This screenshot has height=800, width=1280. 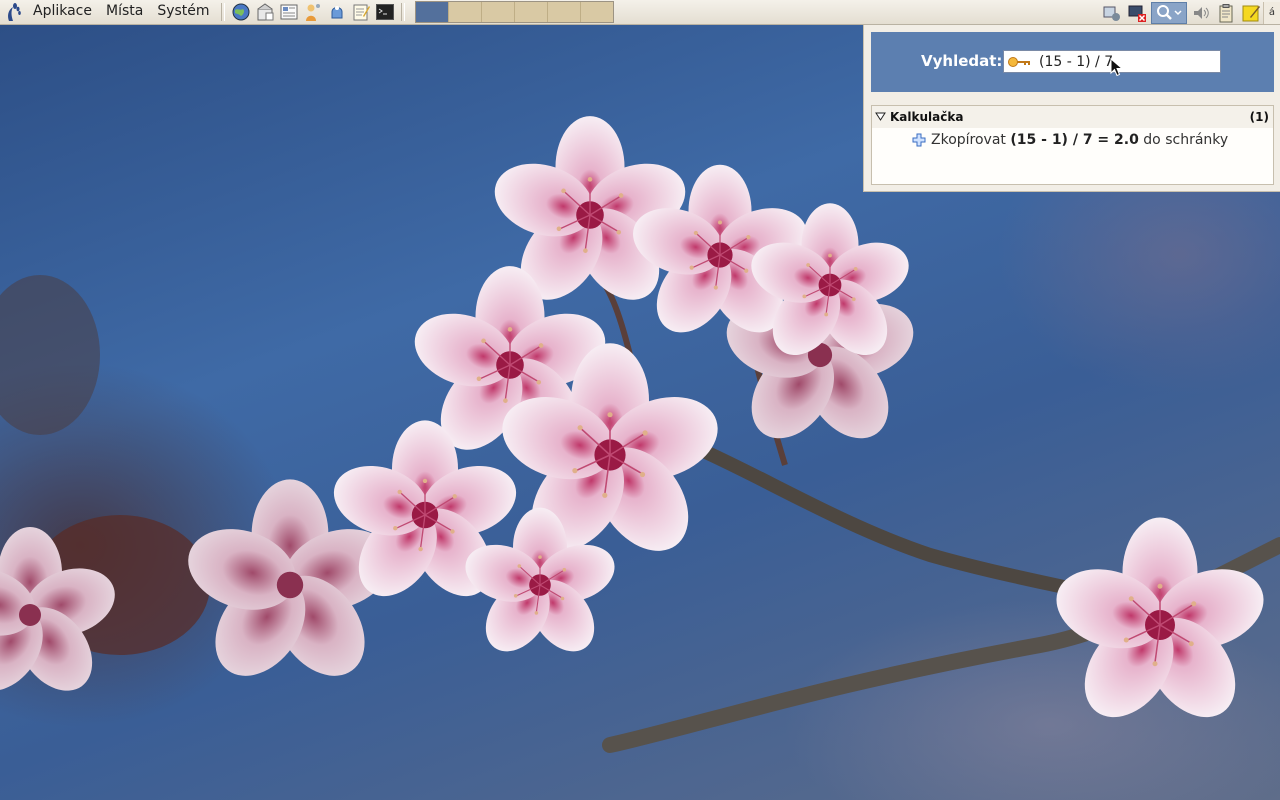 I want to click on mail-client-icon, so click(x=265, y=12).